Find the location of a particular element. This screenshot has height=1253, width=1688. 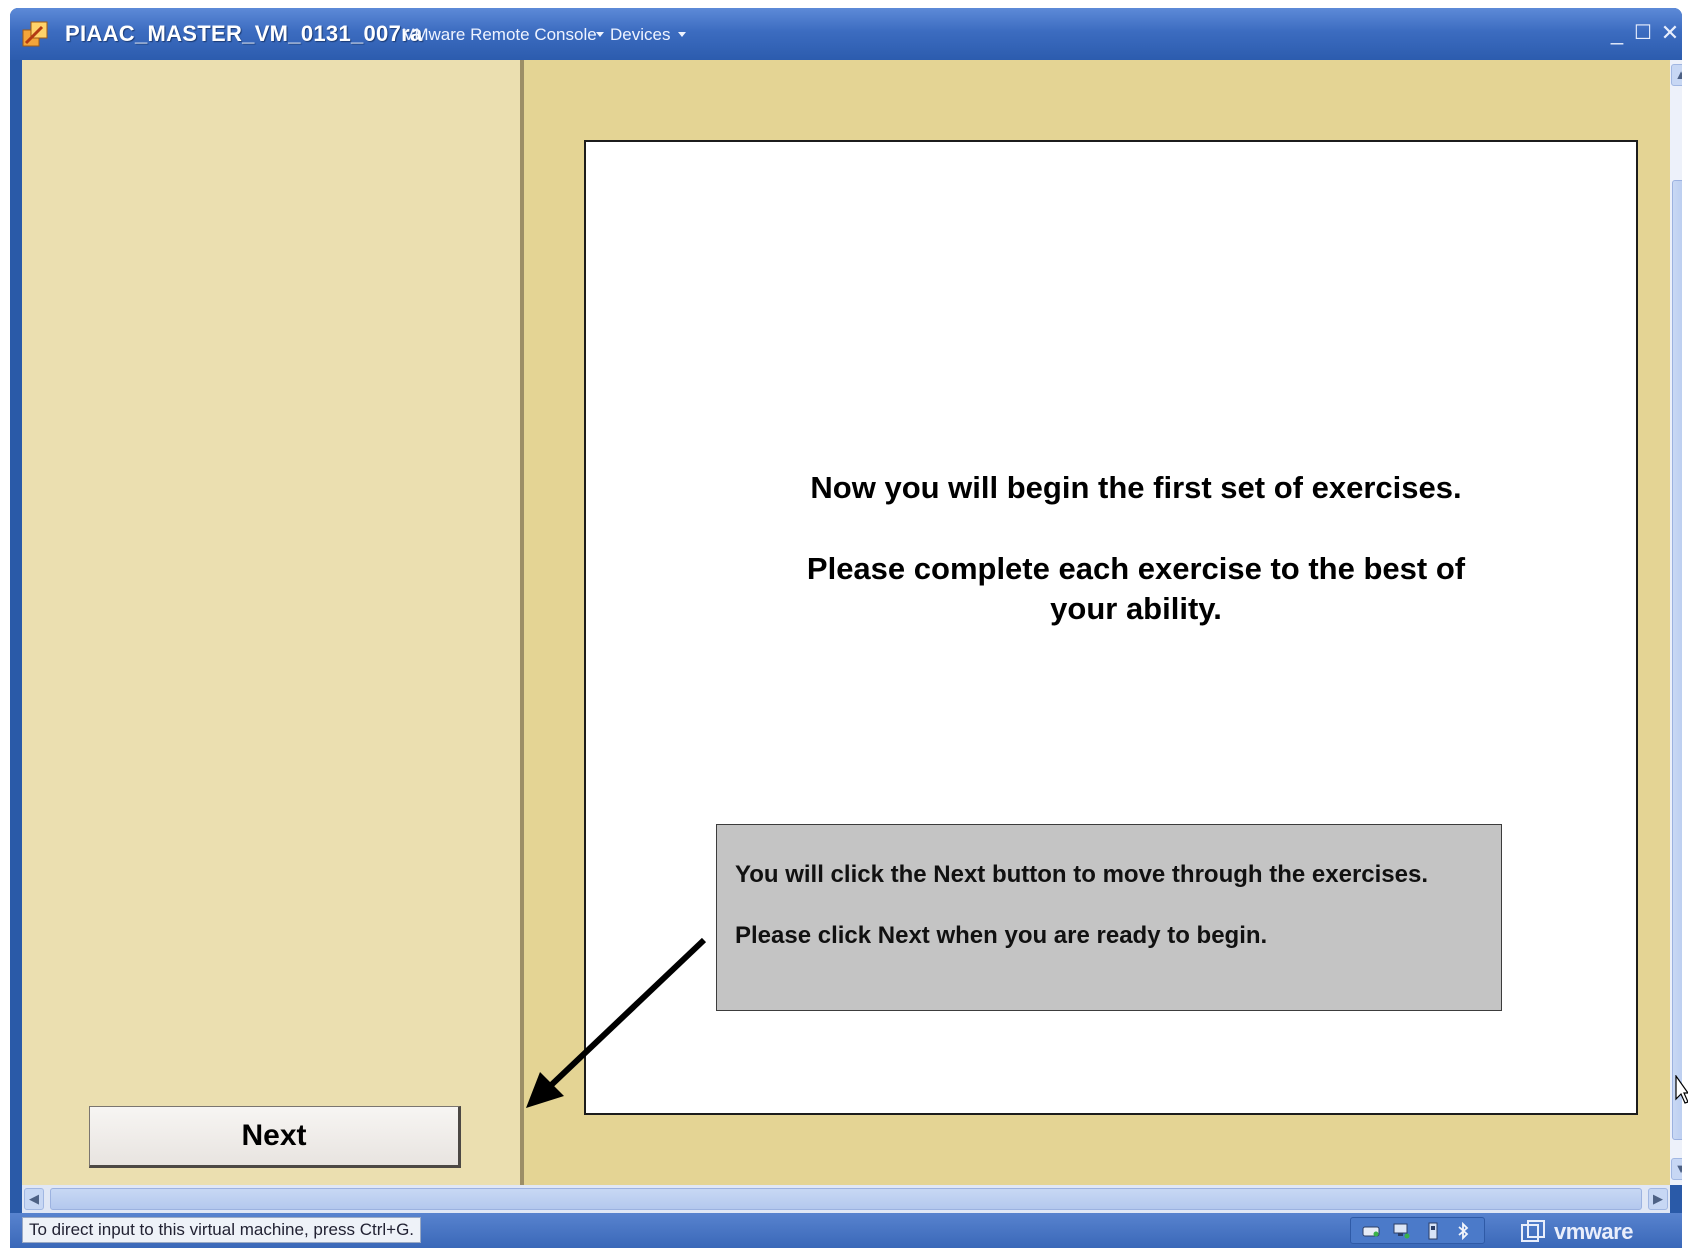

vmware-logo-icon is located at coordinates (1533, 1231).